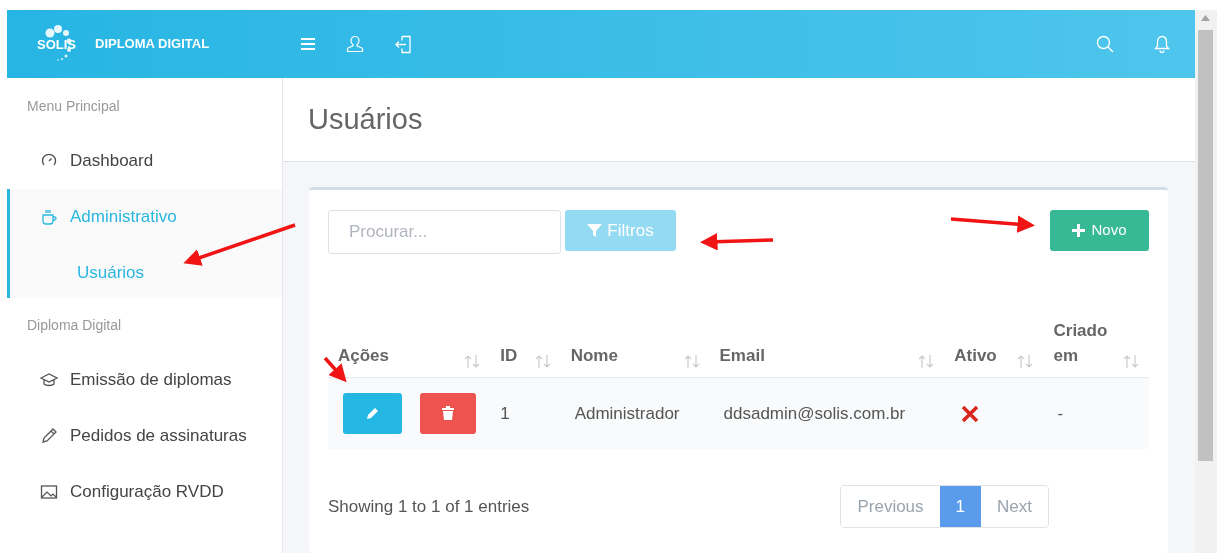 Image resolution: width=1217 pixels, height=553 pixels. Describe the element at coordinates (74, 325) in the screenshot. I see `sidebar-section-title: Diploma Digital` at that location.